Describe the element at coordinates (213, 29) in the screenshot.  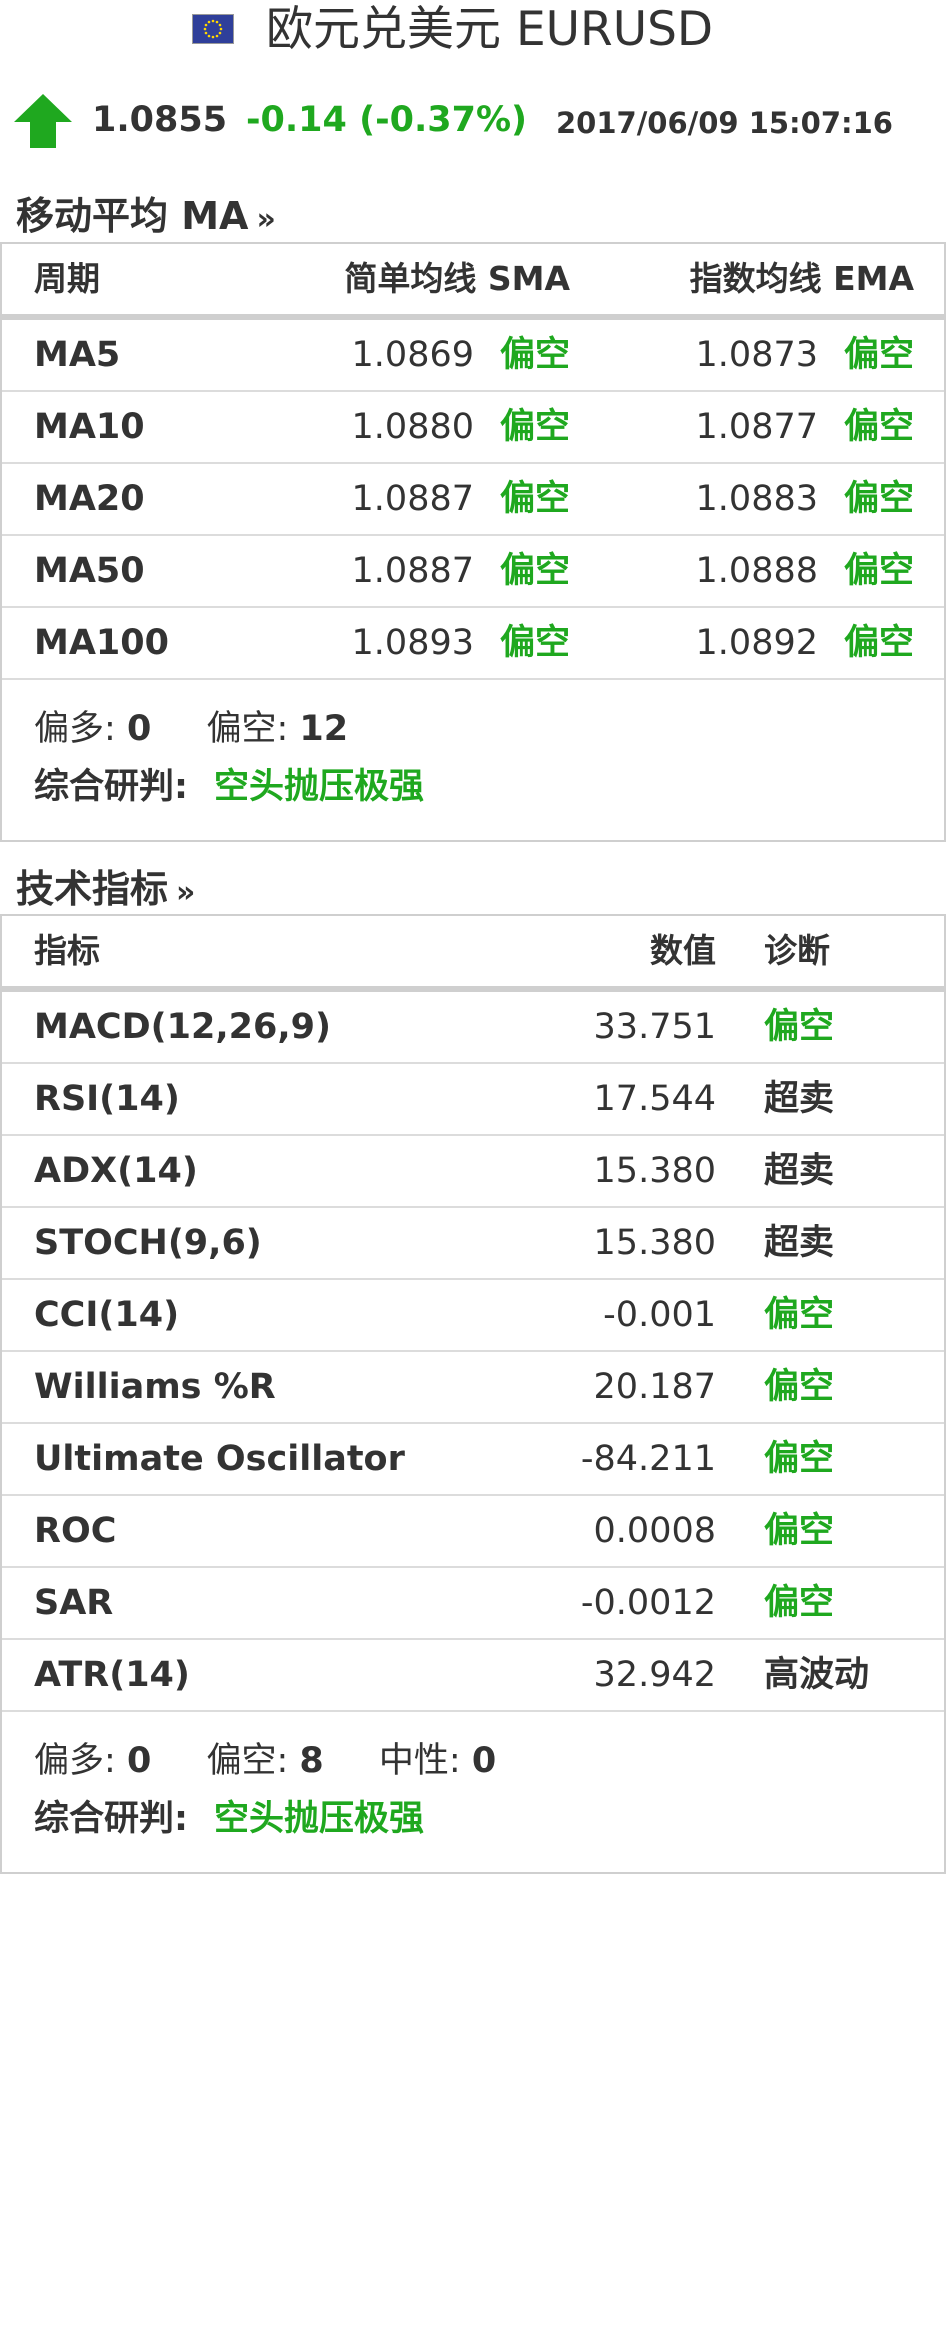
I see `eu-flag-icon` at that location.